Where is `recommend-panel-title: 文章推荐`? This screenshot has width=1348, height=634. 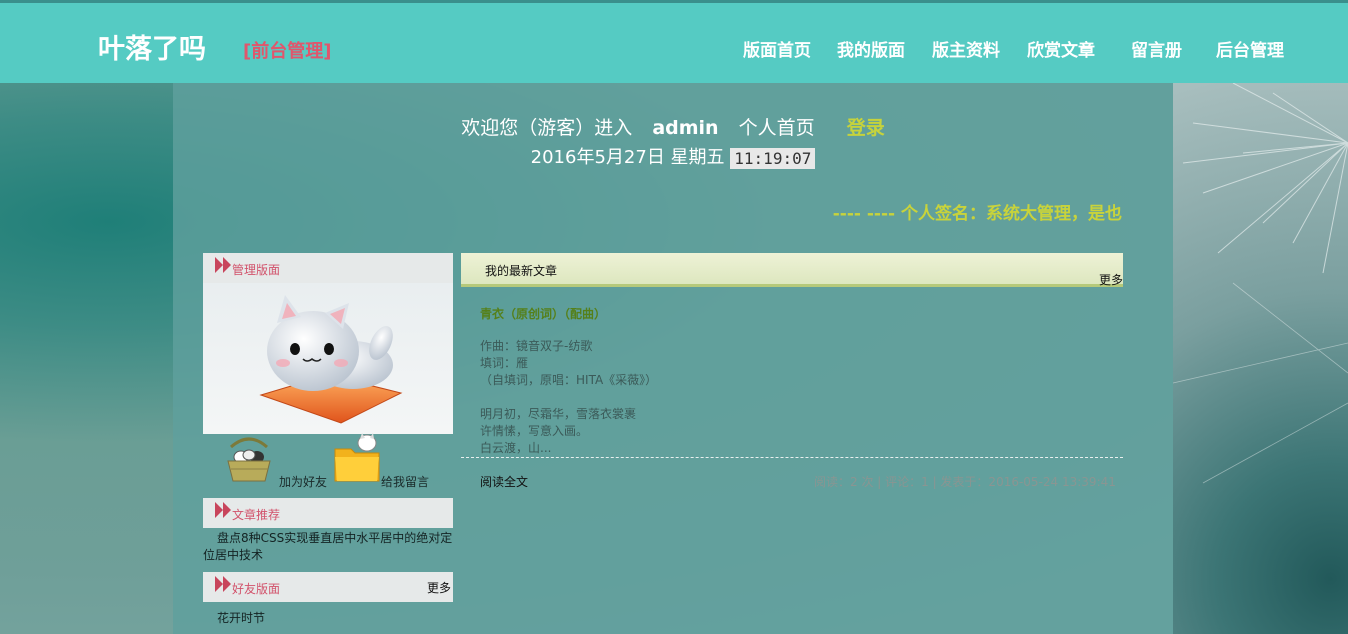
recommend-panel-title: 文章推荐 is located at coordinates (256, 515).